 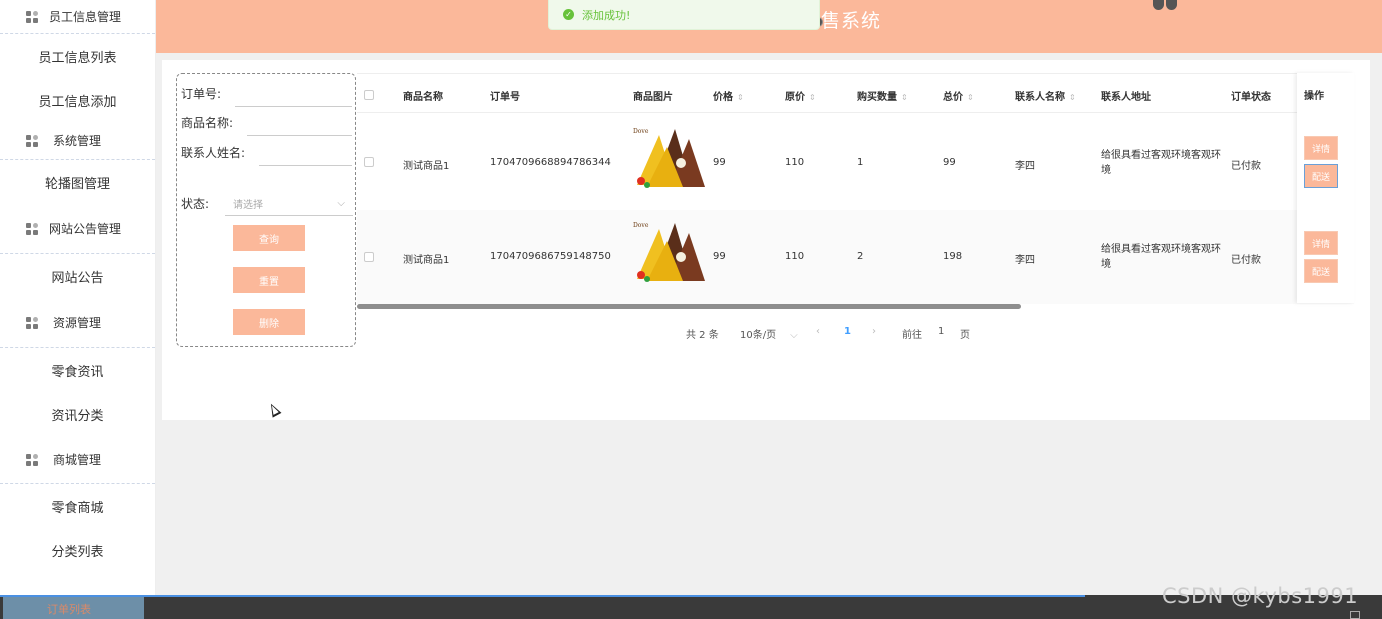 What do you see at coordinates (641, 131) in the screenshot?
I see `product-brand-text: Dove` at bounding box center [641, 131].